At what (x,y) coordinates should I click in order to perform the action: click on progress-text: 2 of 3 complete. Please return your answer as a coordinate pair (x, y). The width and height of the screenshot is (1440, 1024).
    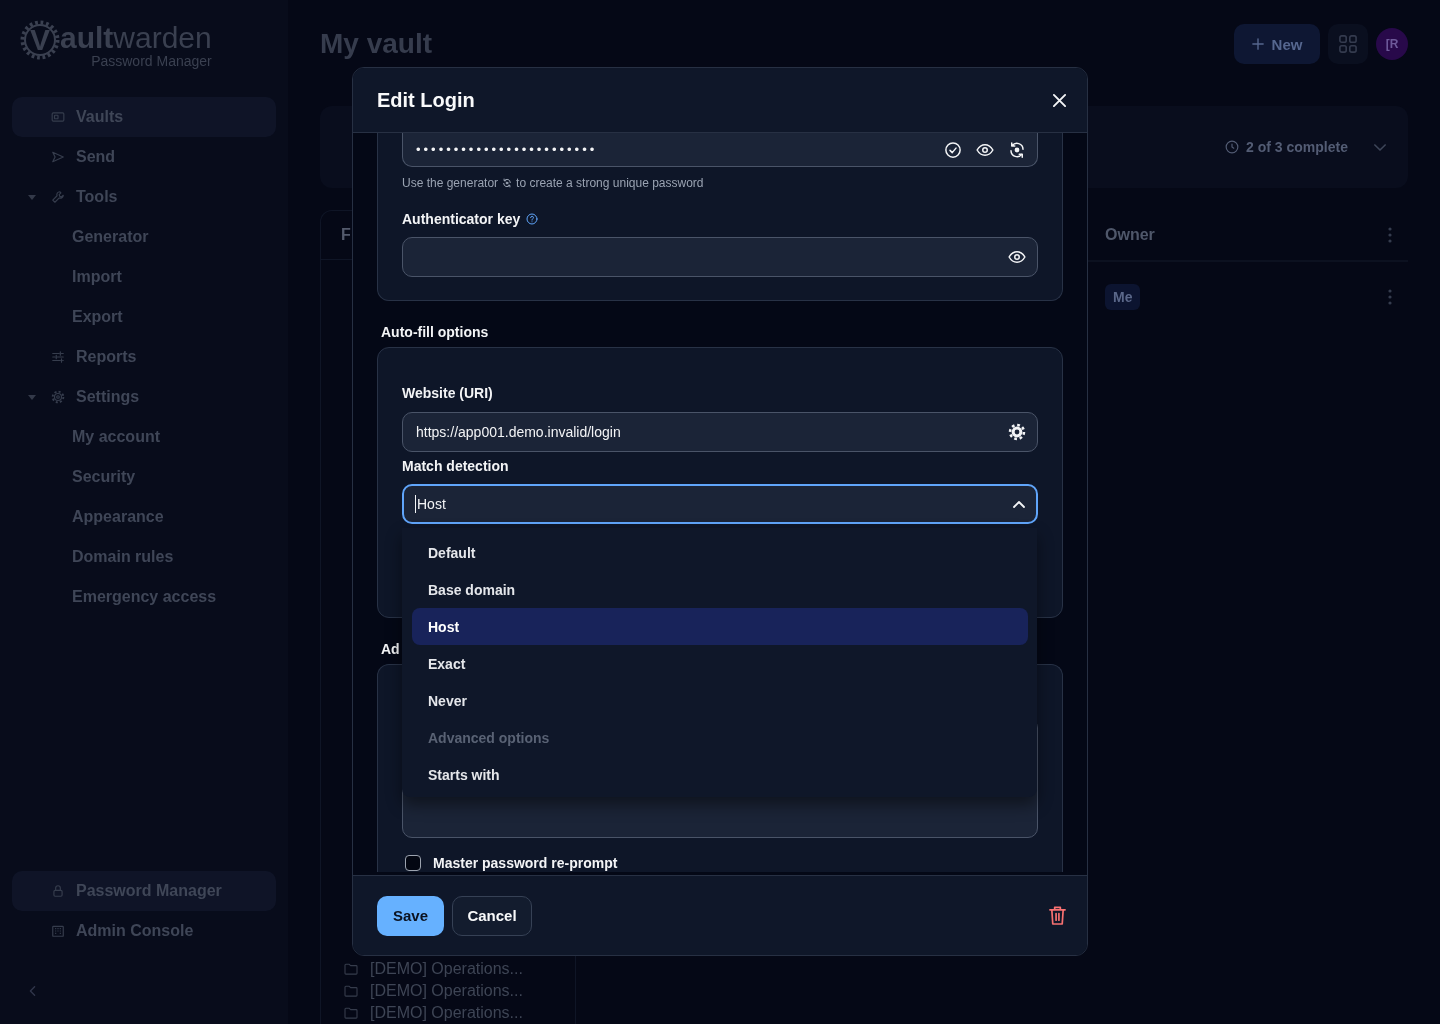
    Looking at the image, I should click on (1297, 147).